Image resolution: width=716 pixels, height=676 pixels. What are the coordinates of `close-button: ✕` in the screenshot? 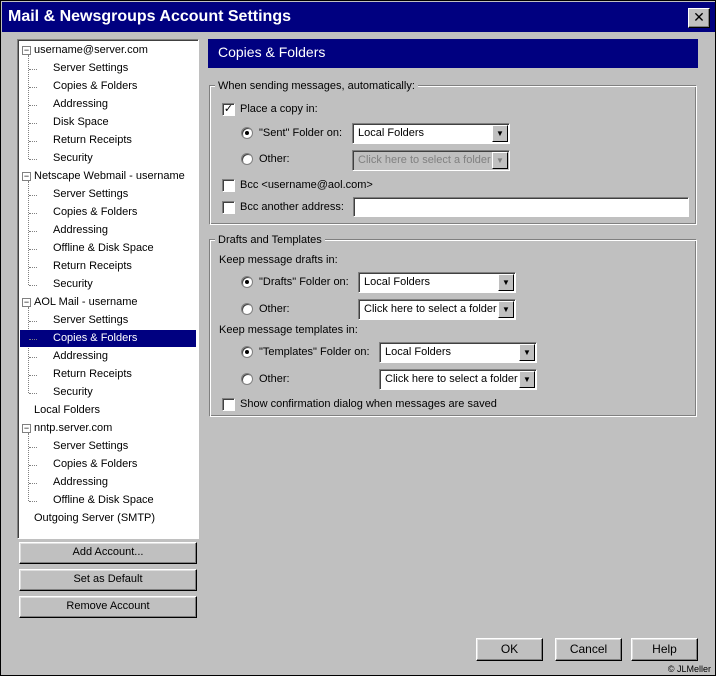 It's located at (699, 18).